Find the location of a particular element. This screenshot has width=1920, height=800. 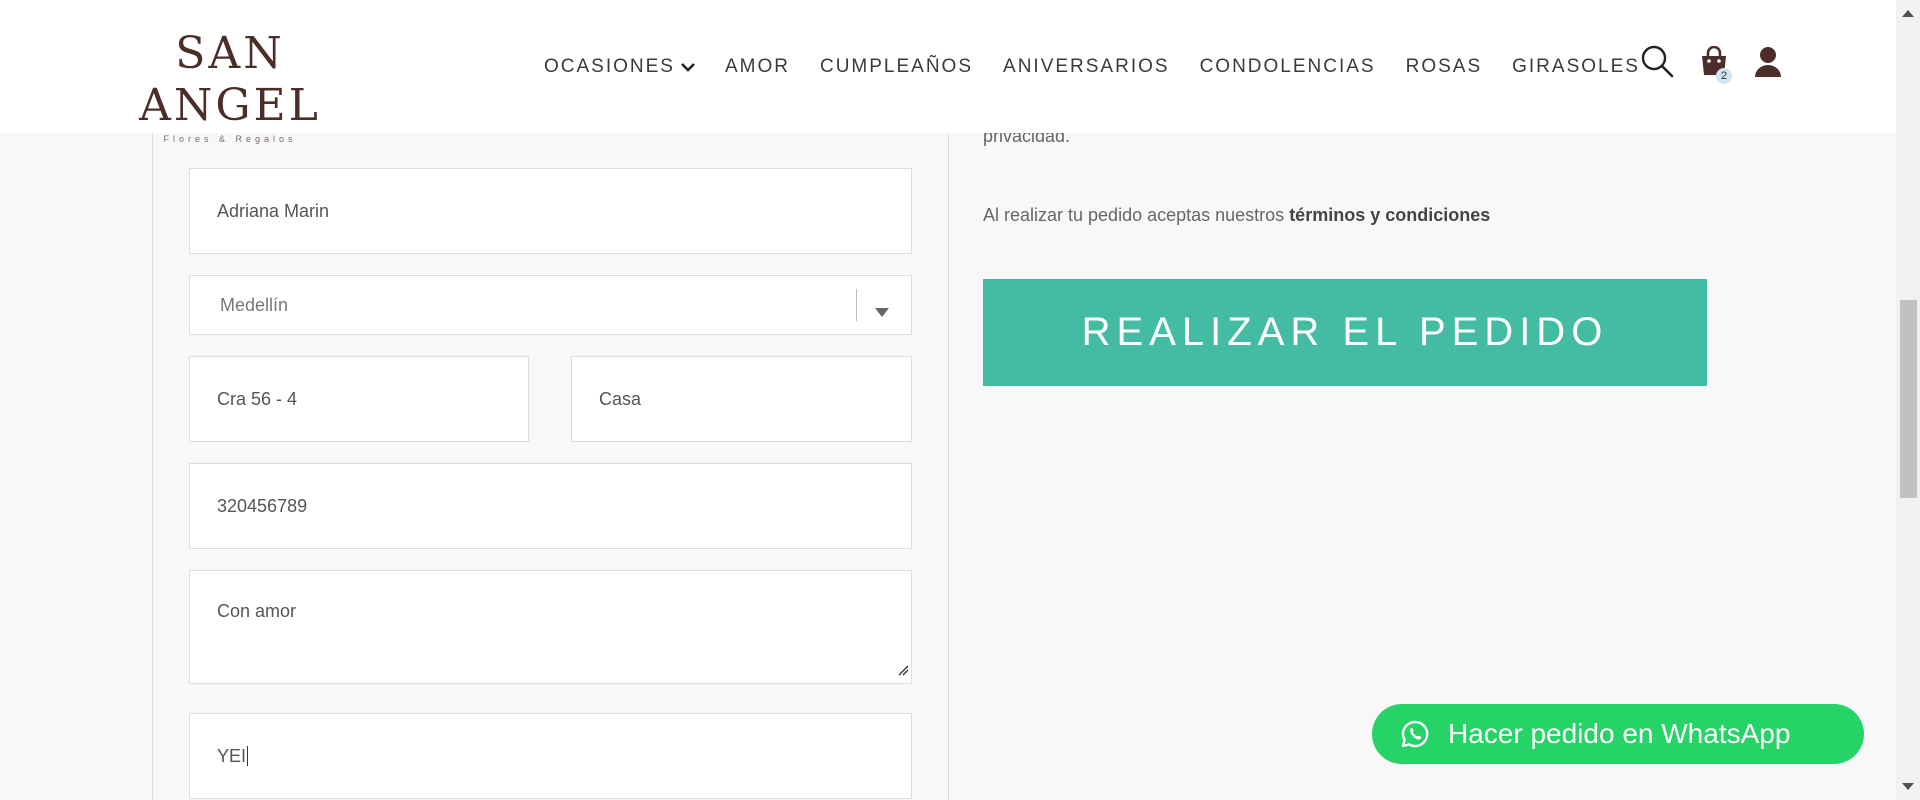

nav-item-girasoles: GIRASOLES is located at coordinates (1576, 67).